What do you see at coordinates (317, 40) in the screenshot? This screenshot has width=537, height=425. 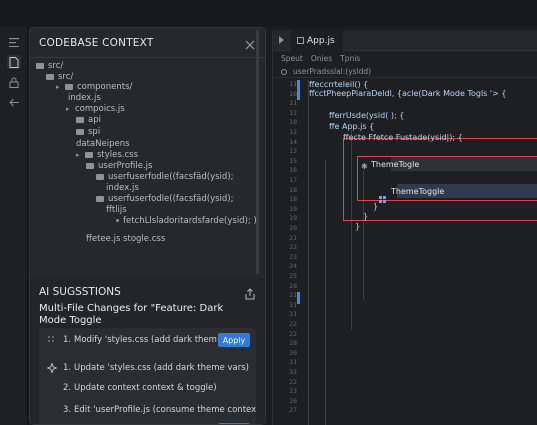 I see `tab-app-js: App.js` at bounding box center [317, 40].